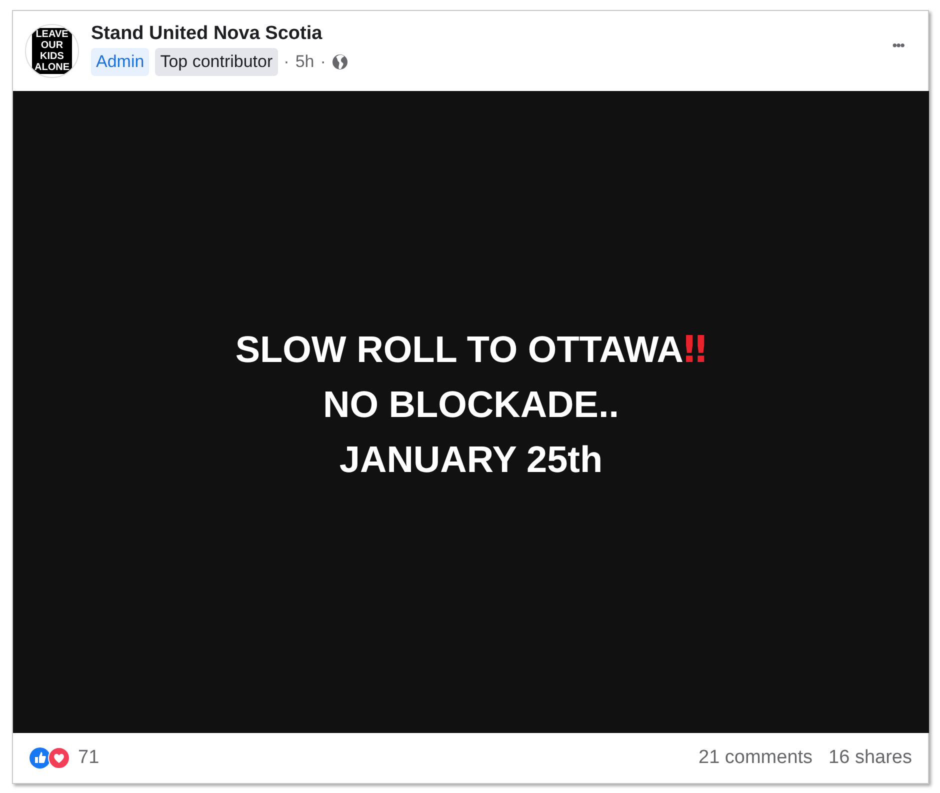 This screenshot has width=940, height=793. I want to click on image-text: NO BLOCKADE.., so click(471, 405).